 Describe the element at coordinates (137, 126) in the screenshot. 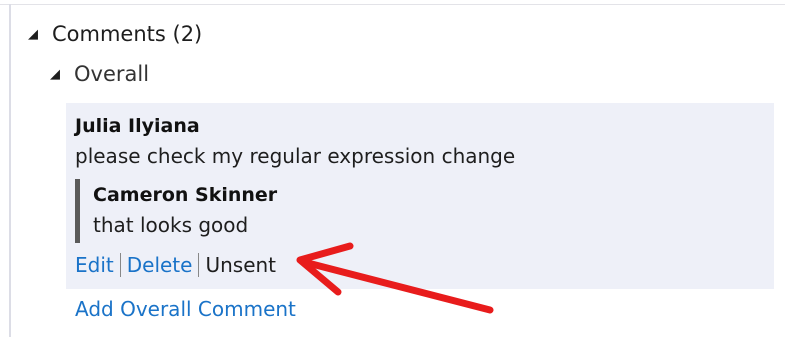

I see `comment-author: Julia Ilyiana` at that location.